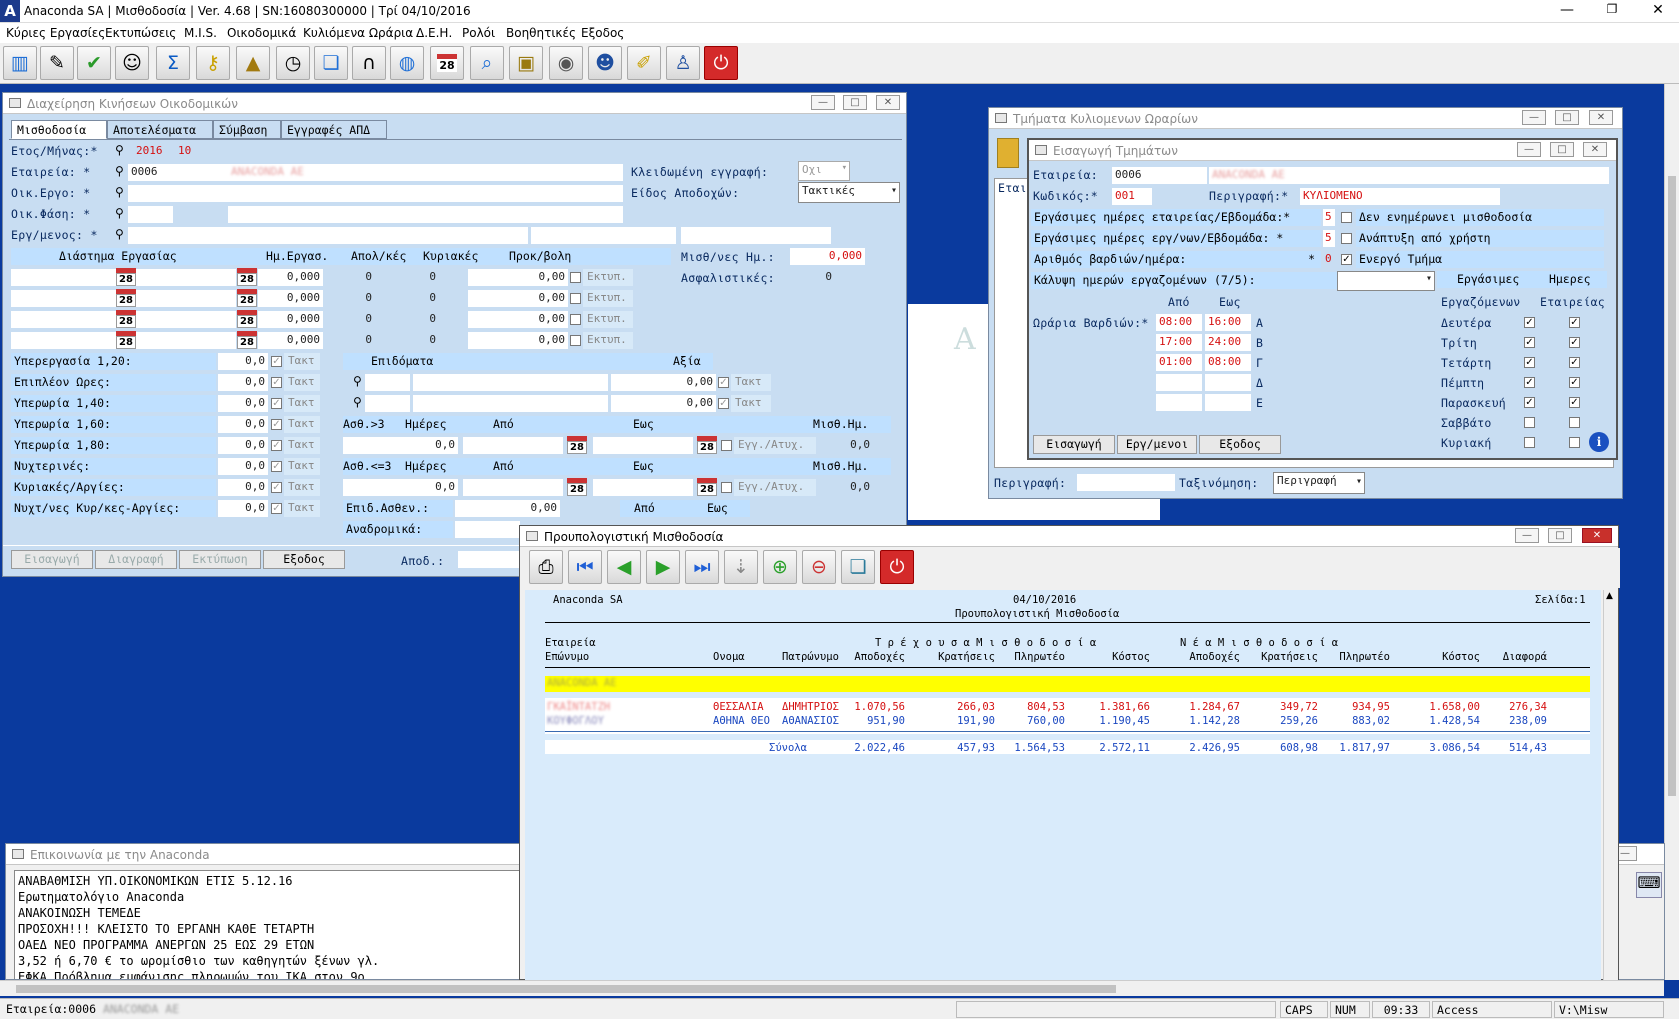 The image size is (1679, 1019). I want to click on exit-button: Εξοδος, so click(1240, 444).